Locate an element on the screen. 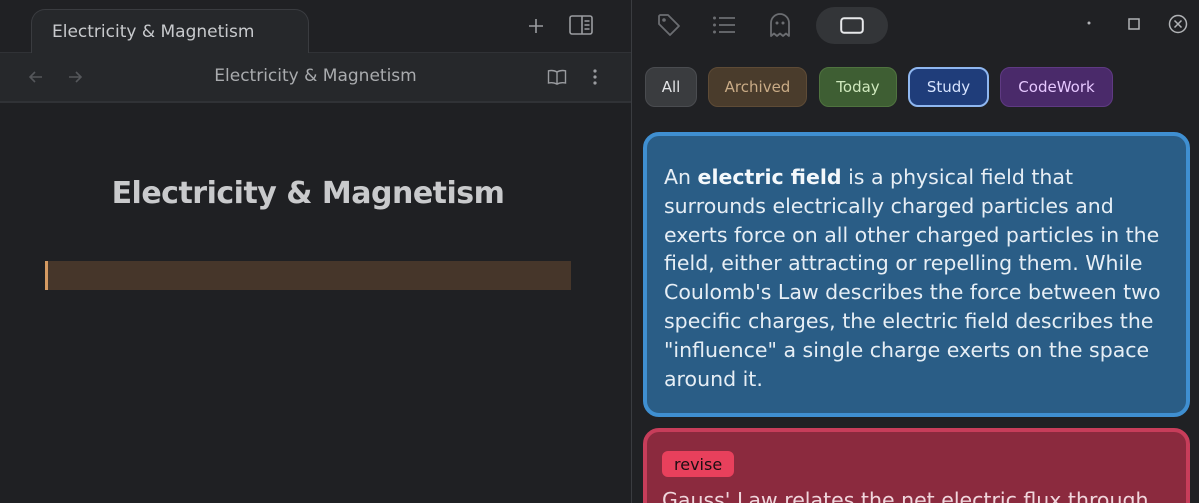 The image size is (1199, 503). document-title: Electricity & Magnetism is located at coordinates (308, 193).